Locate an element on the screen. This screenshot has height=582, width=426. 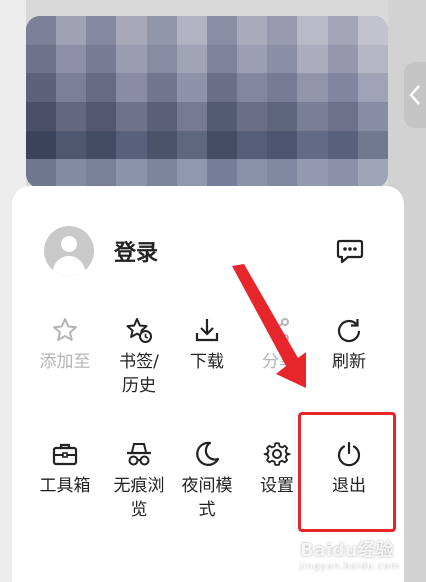
menu-item-label: 夜间模 is located at coordinates (207, 486).